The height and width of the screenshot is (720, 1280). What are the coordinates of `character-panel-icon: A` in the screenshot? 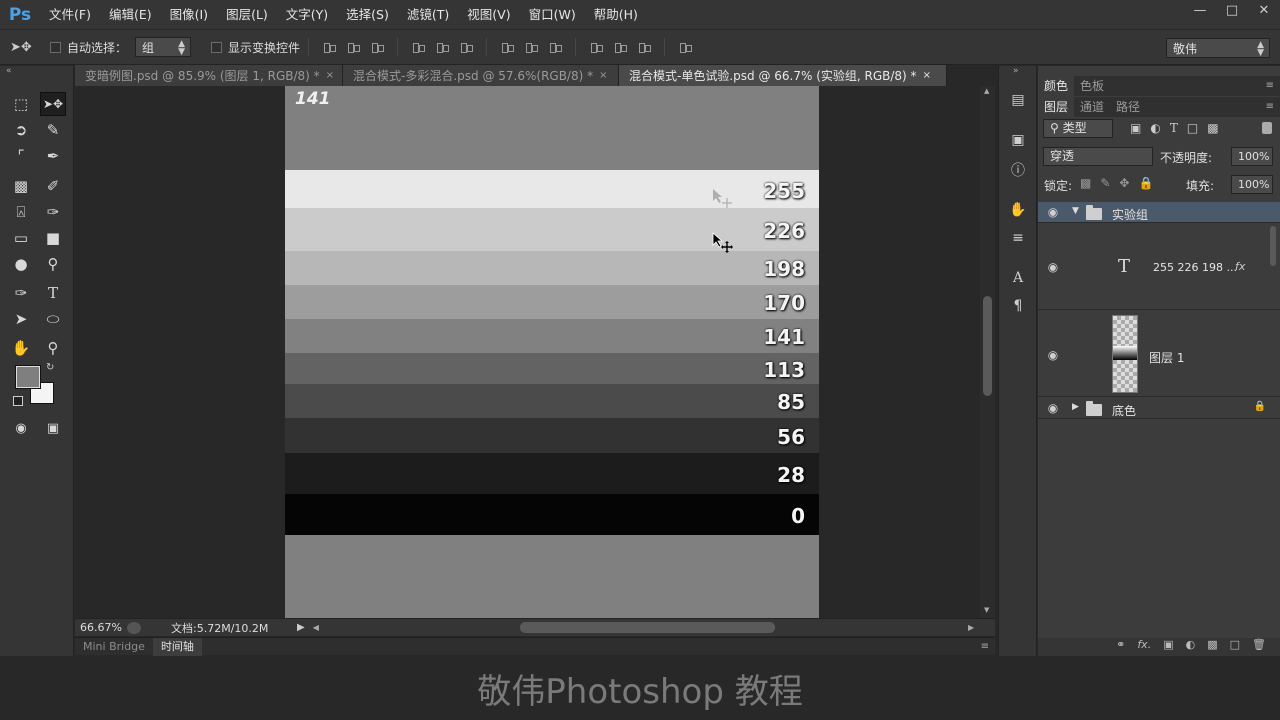 It's located at (1018, 278).